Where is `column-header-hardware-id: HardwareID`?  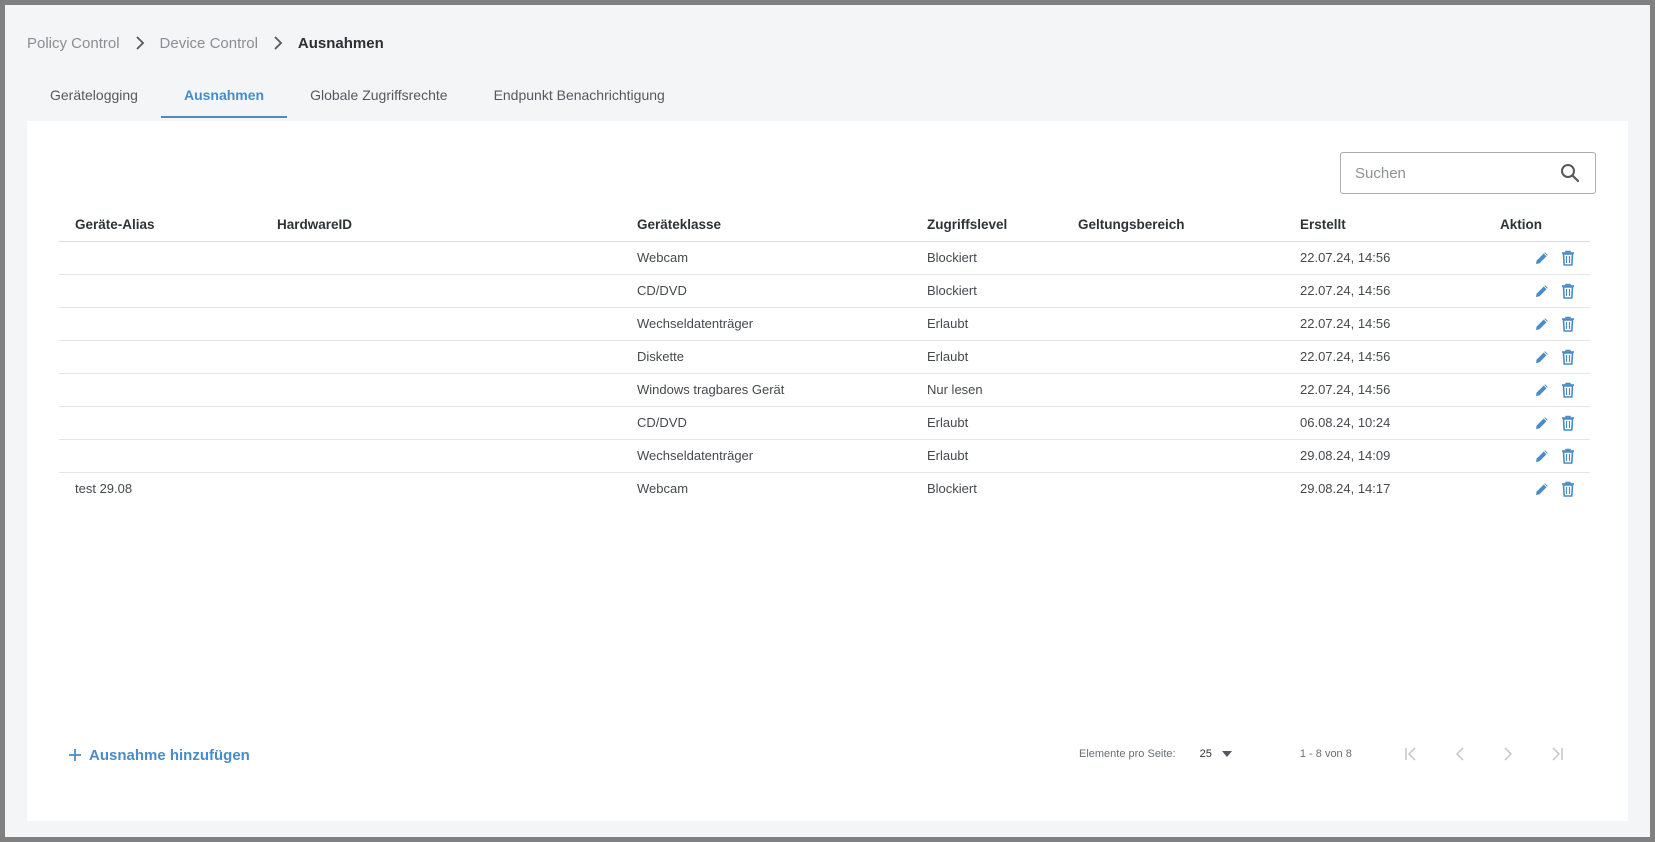
column-header-hardware-id: HardwareID is located at coordinates (457, 225).